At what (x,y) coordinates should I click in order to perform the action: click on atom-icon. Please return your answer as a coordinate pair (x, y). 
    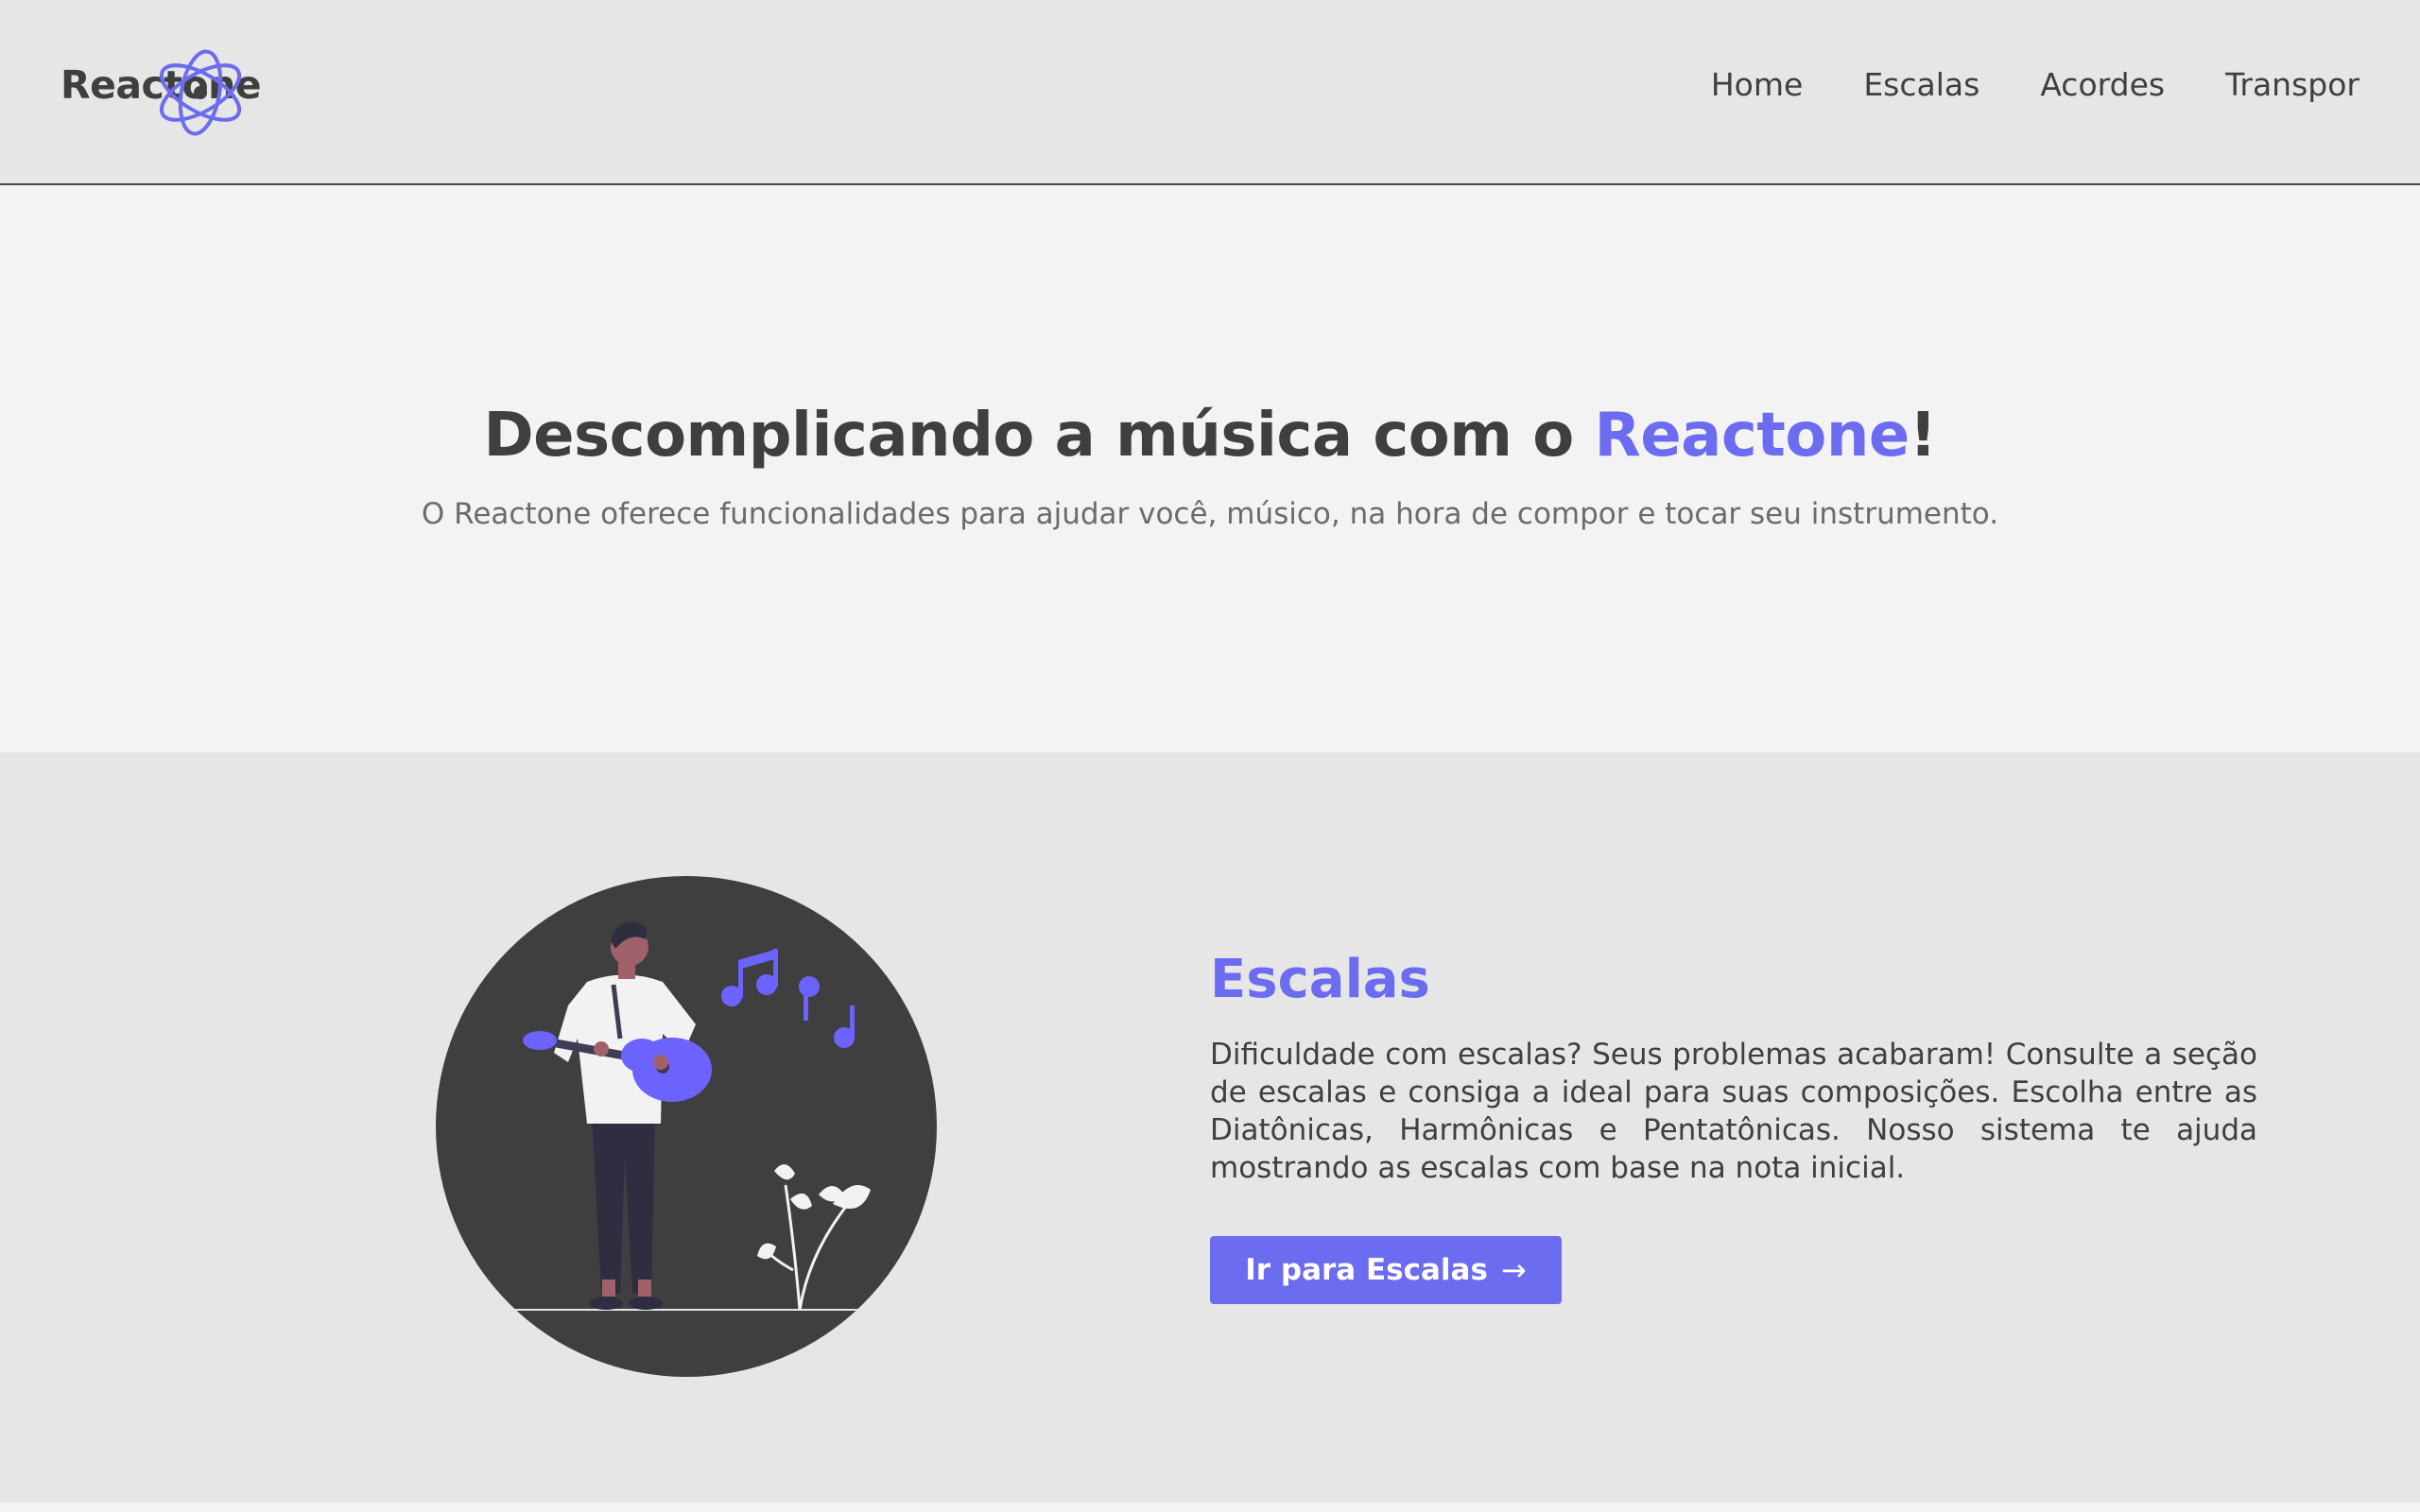
    Looking at the image, I should click on (201, 92).